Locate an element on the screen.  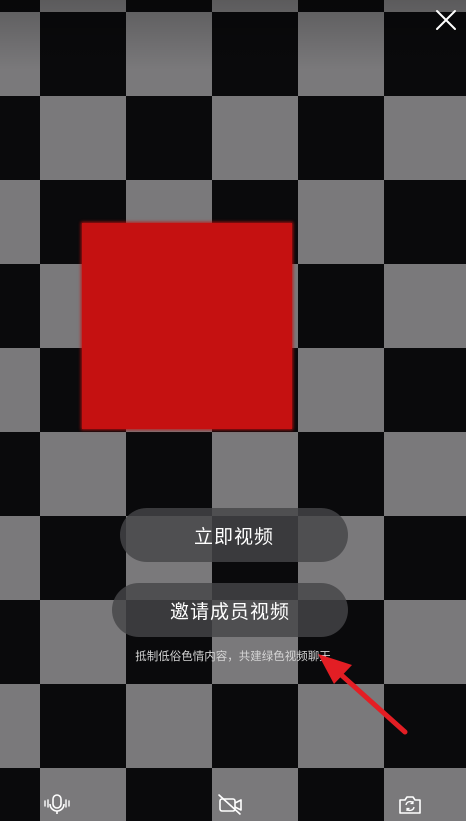
microphone-icon is located at coordinates (57, 804).